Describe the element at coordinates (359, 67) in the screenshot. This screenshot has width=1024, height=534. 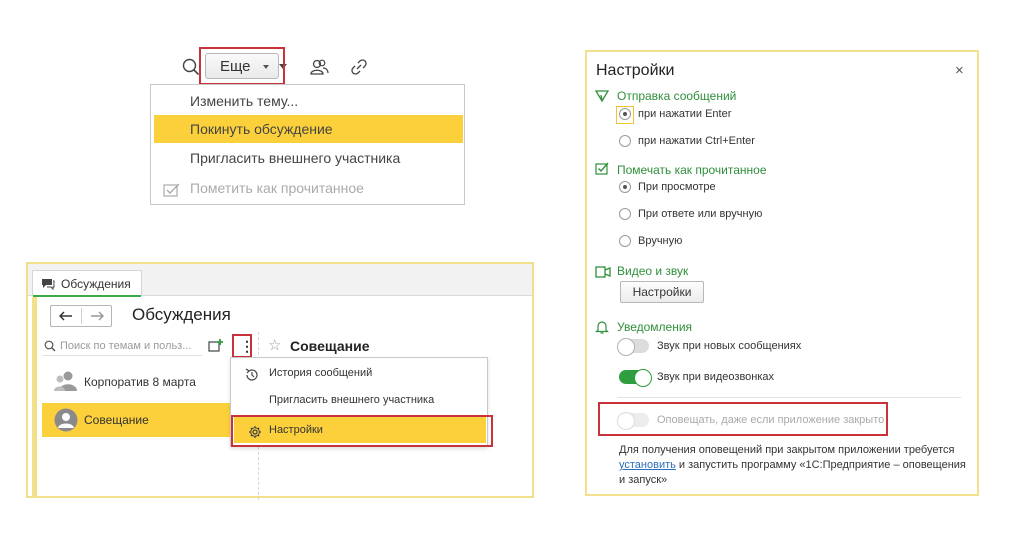
I see `link-icon` at that location.